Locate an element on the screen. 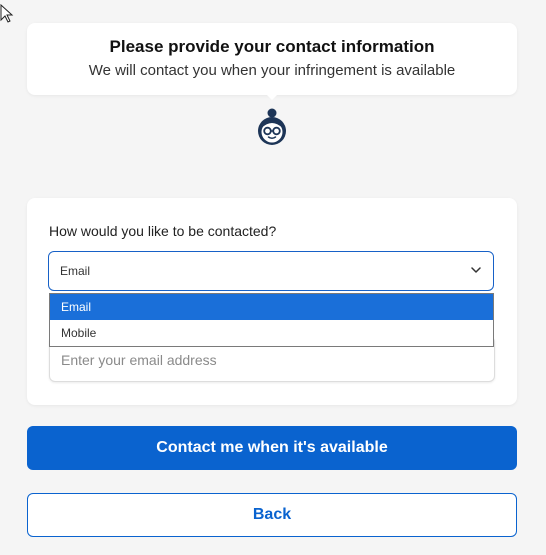  mouse-cursor-icon is located at coordinates (7, 13).